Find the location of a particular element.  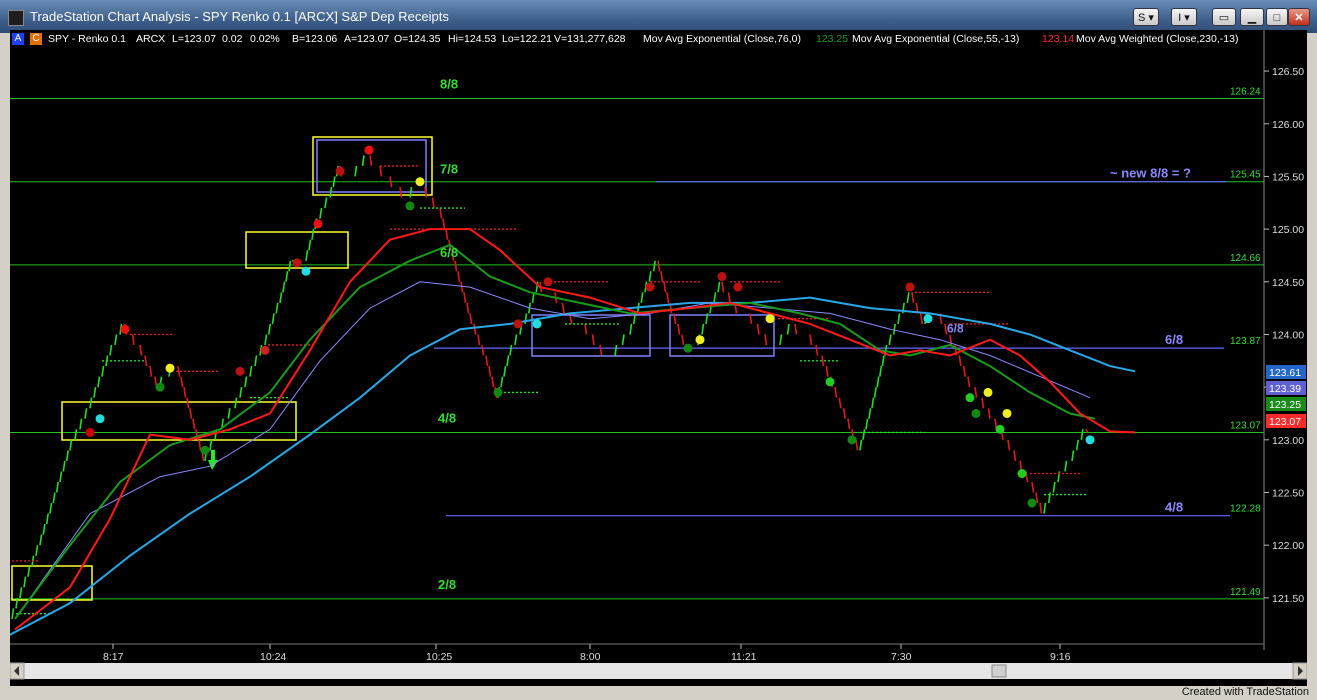

price-tick-label-9: 122.00 is located at coordinates (1288, 546).